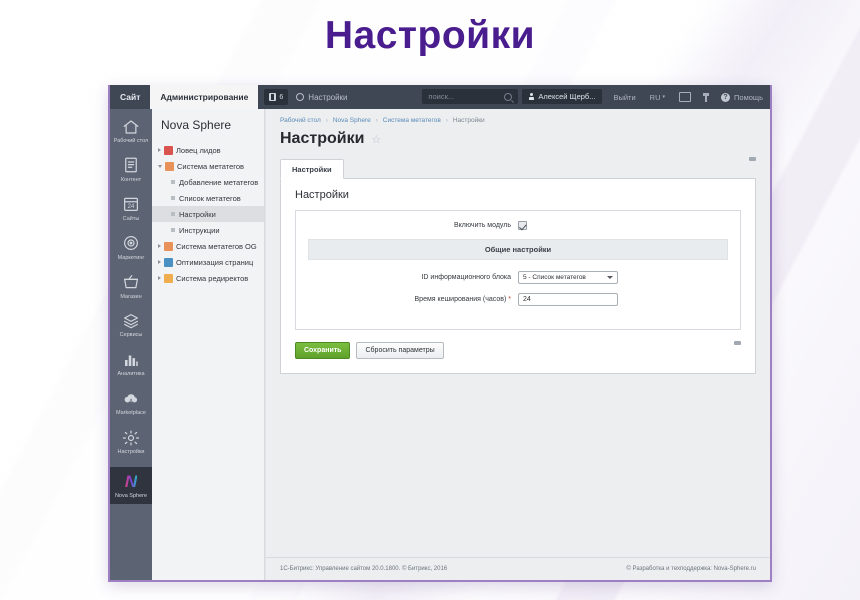 The image size is (860, 600). I want to click on cache-time-row: Время кеширования (часов) * 24, so click(518, 299).